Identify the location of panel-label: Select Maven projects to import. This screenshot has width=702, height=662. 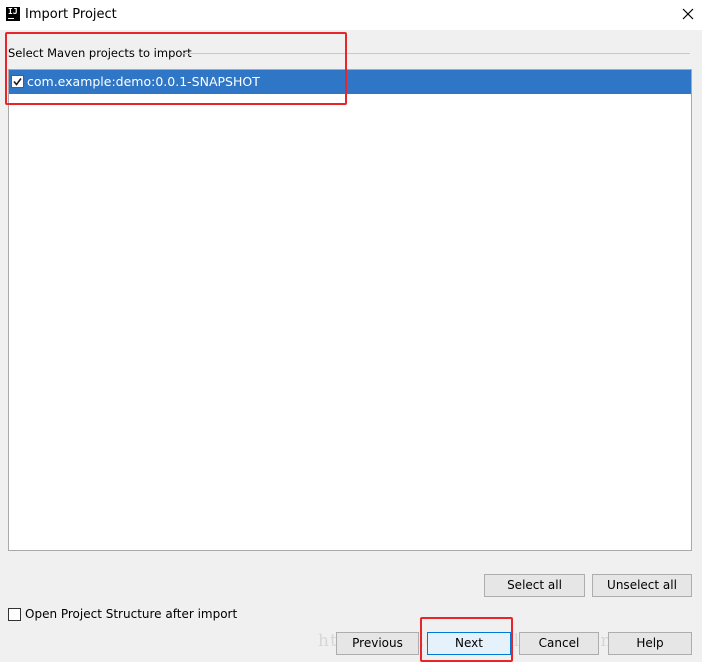
(100, 53).